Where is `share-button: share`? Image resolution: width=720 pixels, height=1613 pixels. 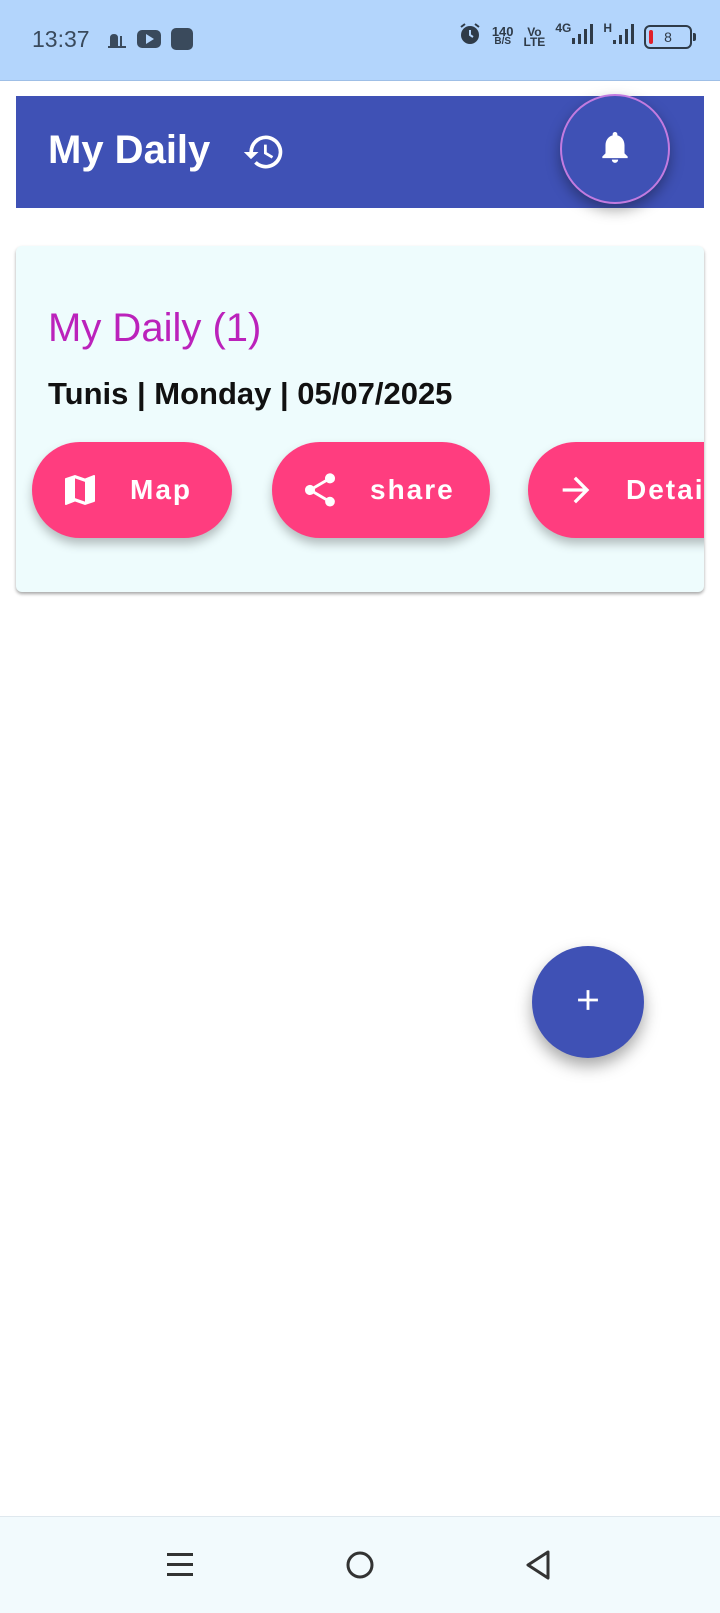
share-button: share is located at coordinates (381, 490).